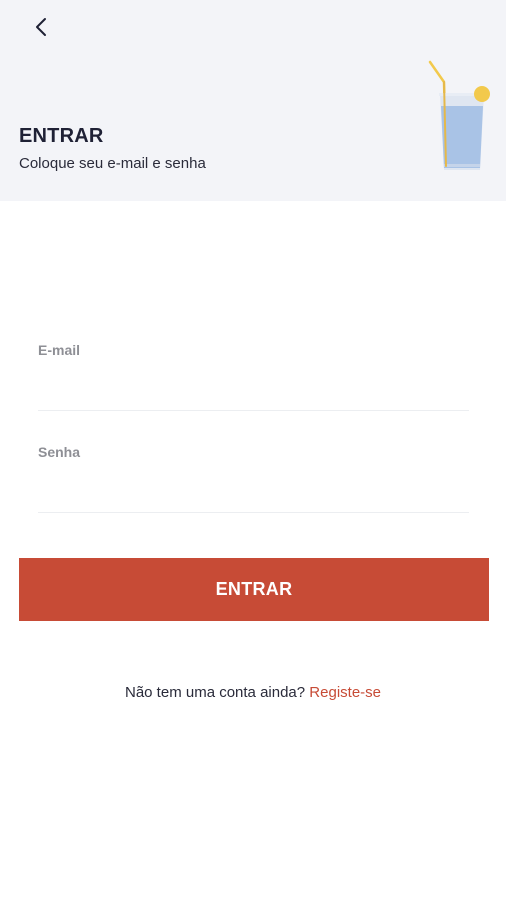 The image size is (506, 900). Describe the element at coordinates (112, 163) in the screenshot. I see `page-subtitle: Coloque seu e-mail e senha` at that location.